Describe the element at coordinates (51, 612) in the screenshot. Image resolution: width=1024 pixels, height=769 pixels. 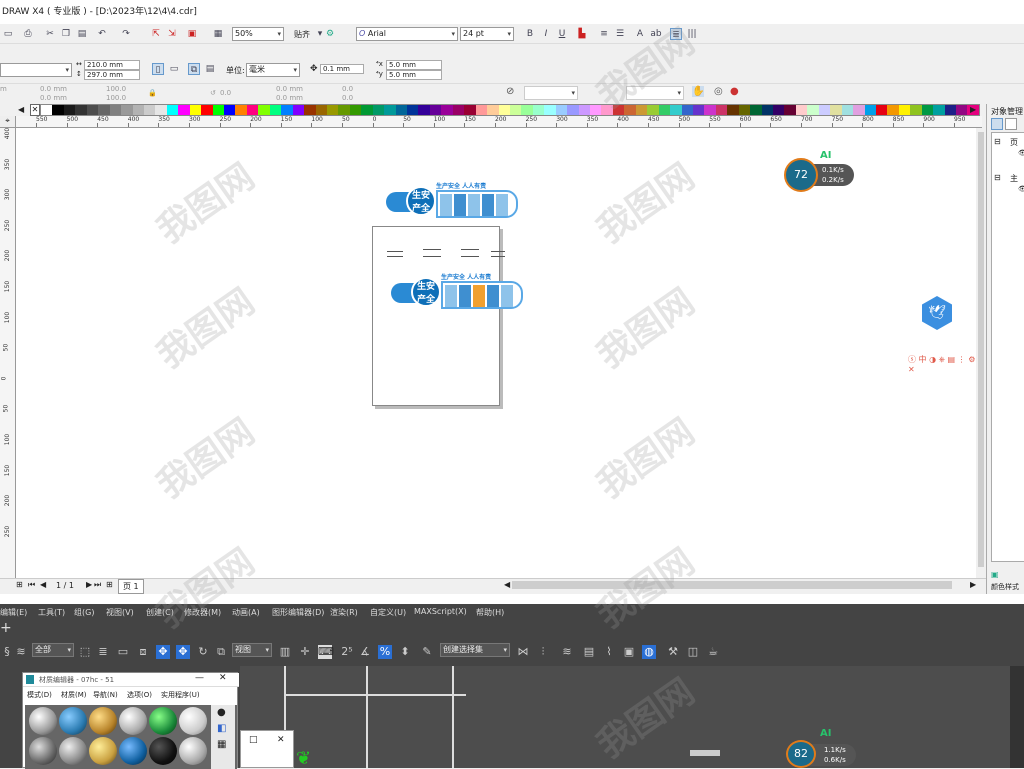
I see `max-menu-item: 工具(T)` at that location.